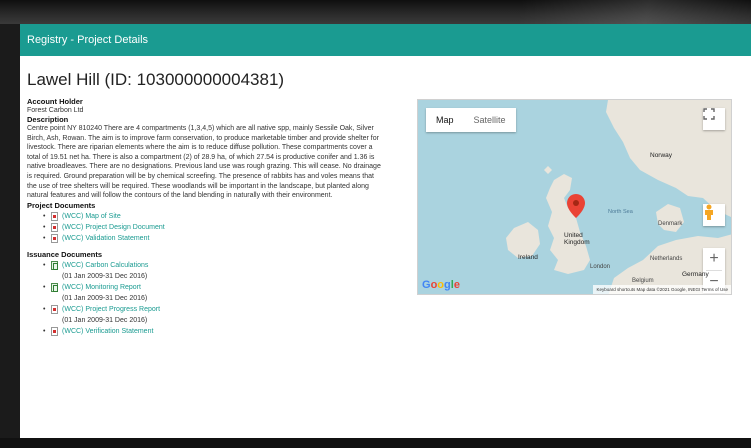 The height and width of the screenshot is (448, 751). What do you see at coordinates (375, 443) in the screenshot?
I see `monitor-bezel-bottom` at bounding box center [375, 443].